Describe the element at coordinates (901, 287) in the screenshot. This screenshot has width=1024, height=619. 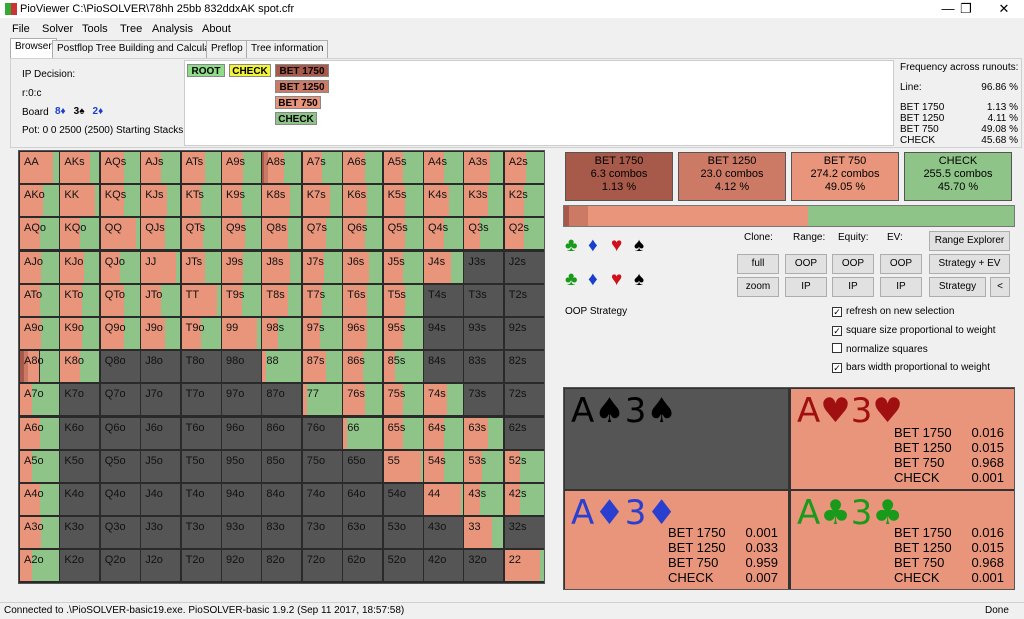
I see `ev-ip-button: IP` at that location.